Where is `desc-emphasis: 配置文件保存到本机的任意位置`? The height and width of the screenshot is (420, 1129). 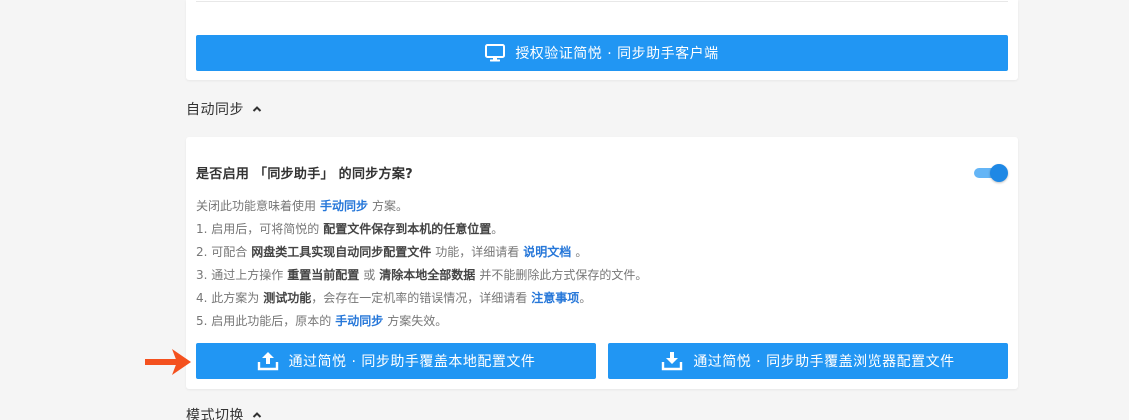
desc-emphasis: 配置文件保存到本机的任意位置 is located at coordinates (407, 229).